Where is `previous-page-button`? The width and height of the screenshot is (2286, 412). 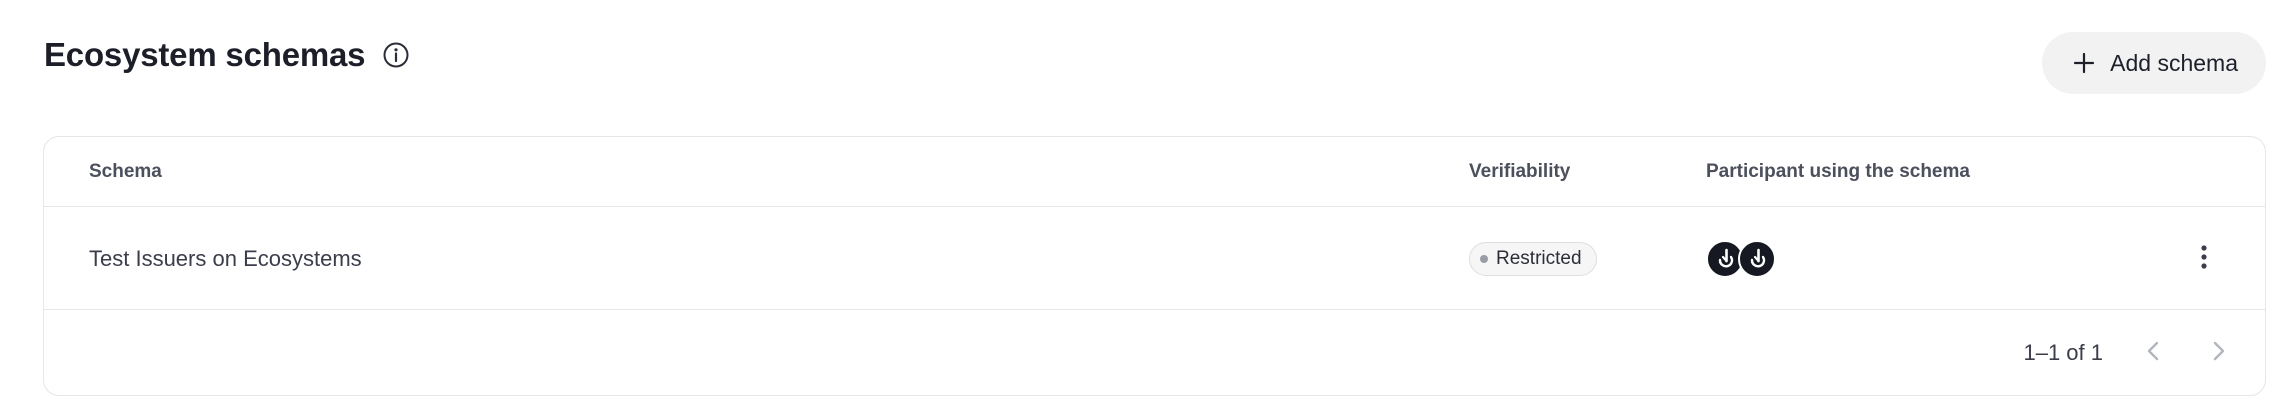 previous-page-button is located at coordinates (2153, 352).